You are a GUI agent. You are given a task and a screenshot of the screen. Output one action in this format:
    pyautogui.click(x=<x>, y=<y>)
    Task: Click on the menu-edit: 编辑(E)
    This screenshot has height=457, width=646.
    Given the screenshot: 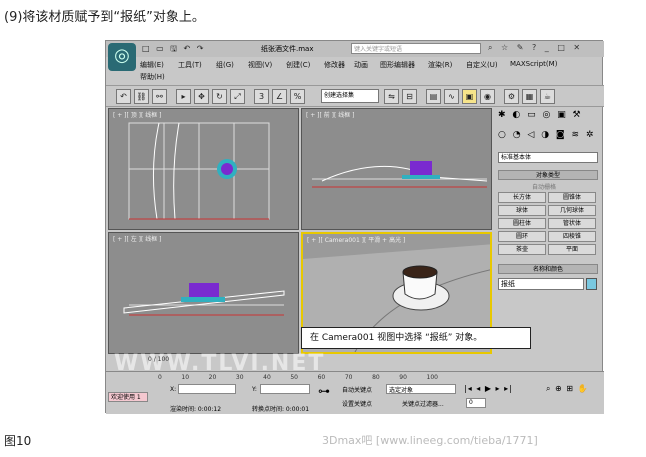 What is the action you would take?
    pyautogui.click(x=152, y=65)
    